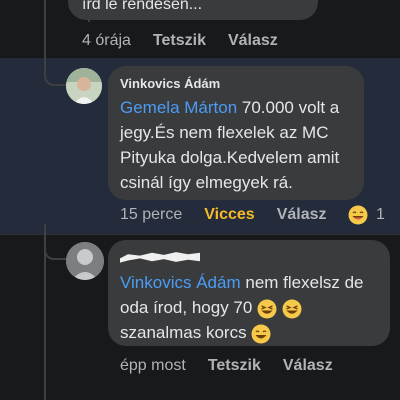 The image size is (400, 400). Describe the element at coordinates (380, 214) in the screenshot. I see `reaction-count: 1` at that location.